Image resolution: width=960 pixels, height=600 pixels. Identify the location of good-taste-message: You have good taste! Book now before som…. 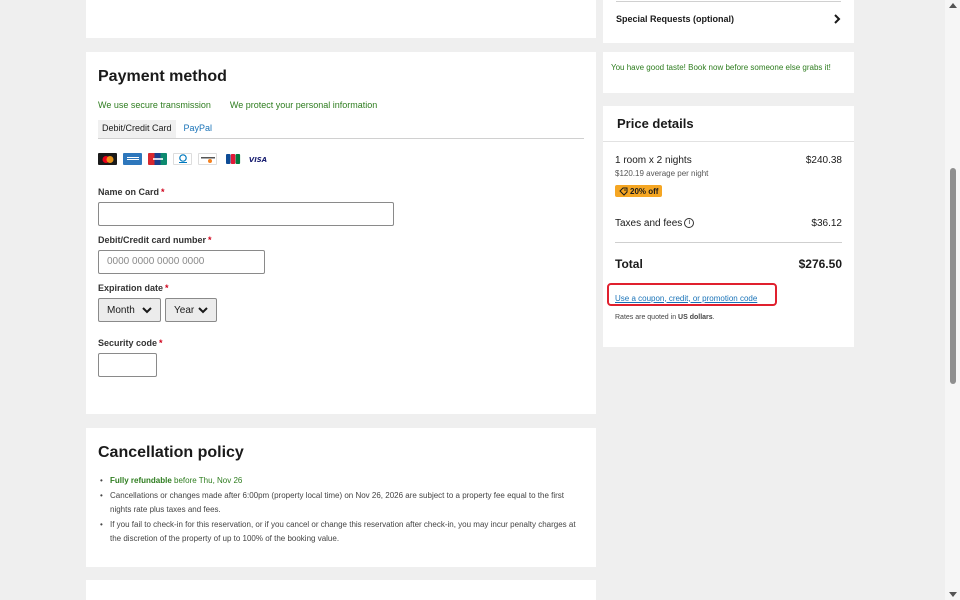
(728, 72).